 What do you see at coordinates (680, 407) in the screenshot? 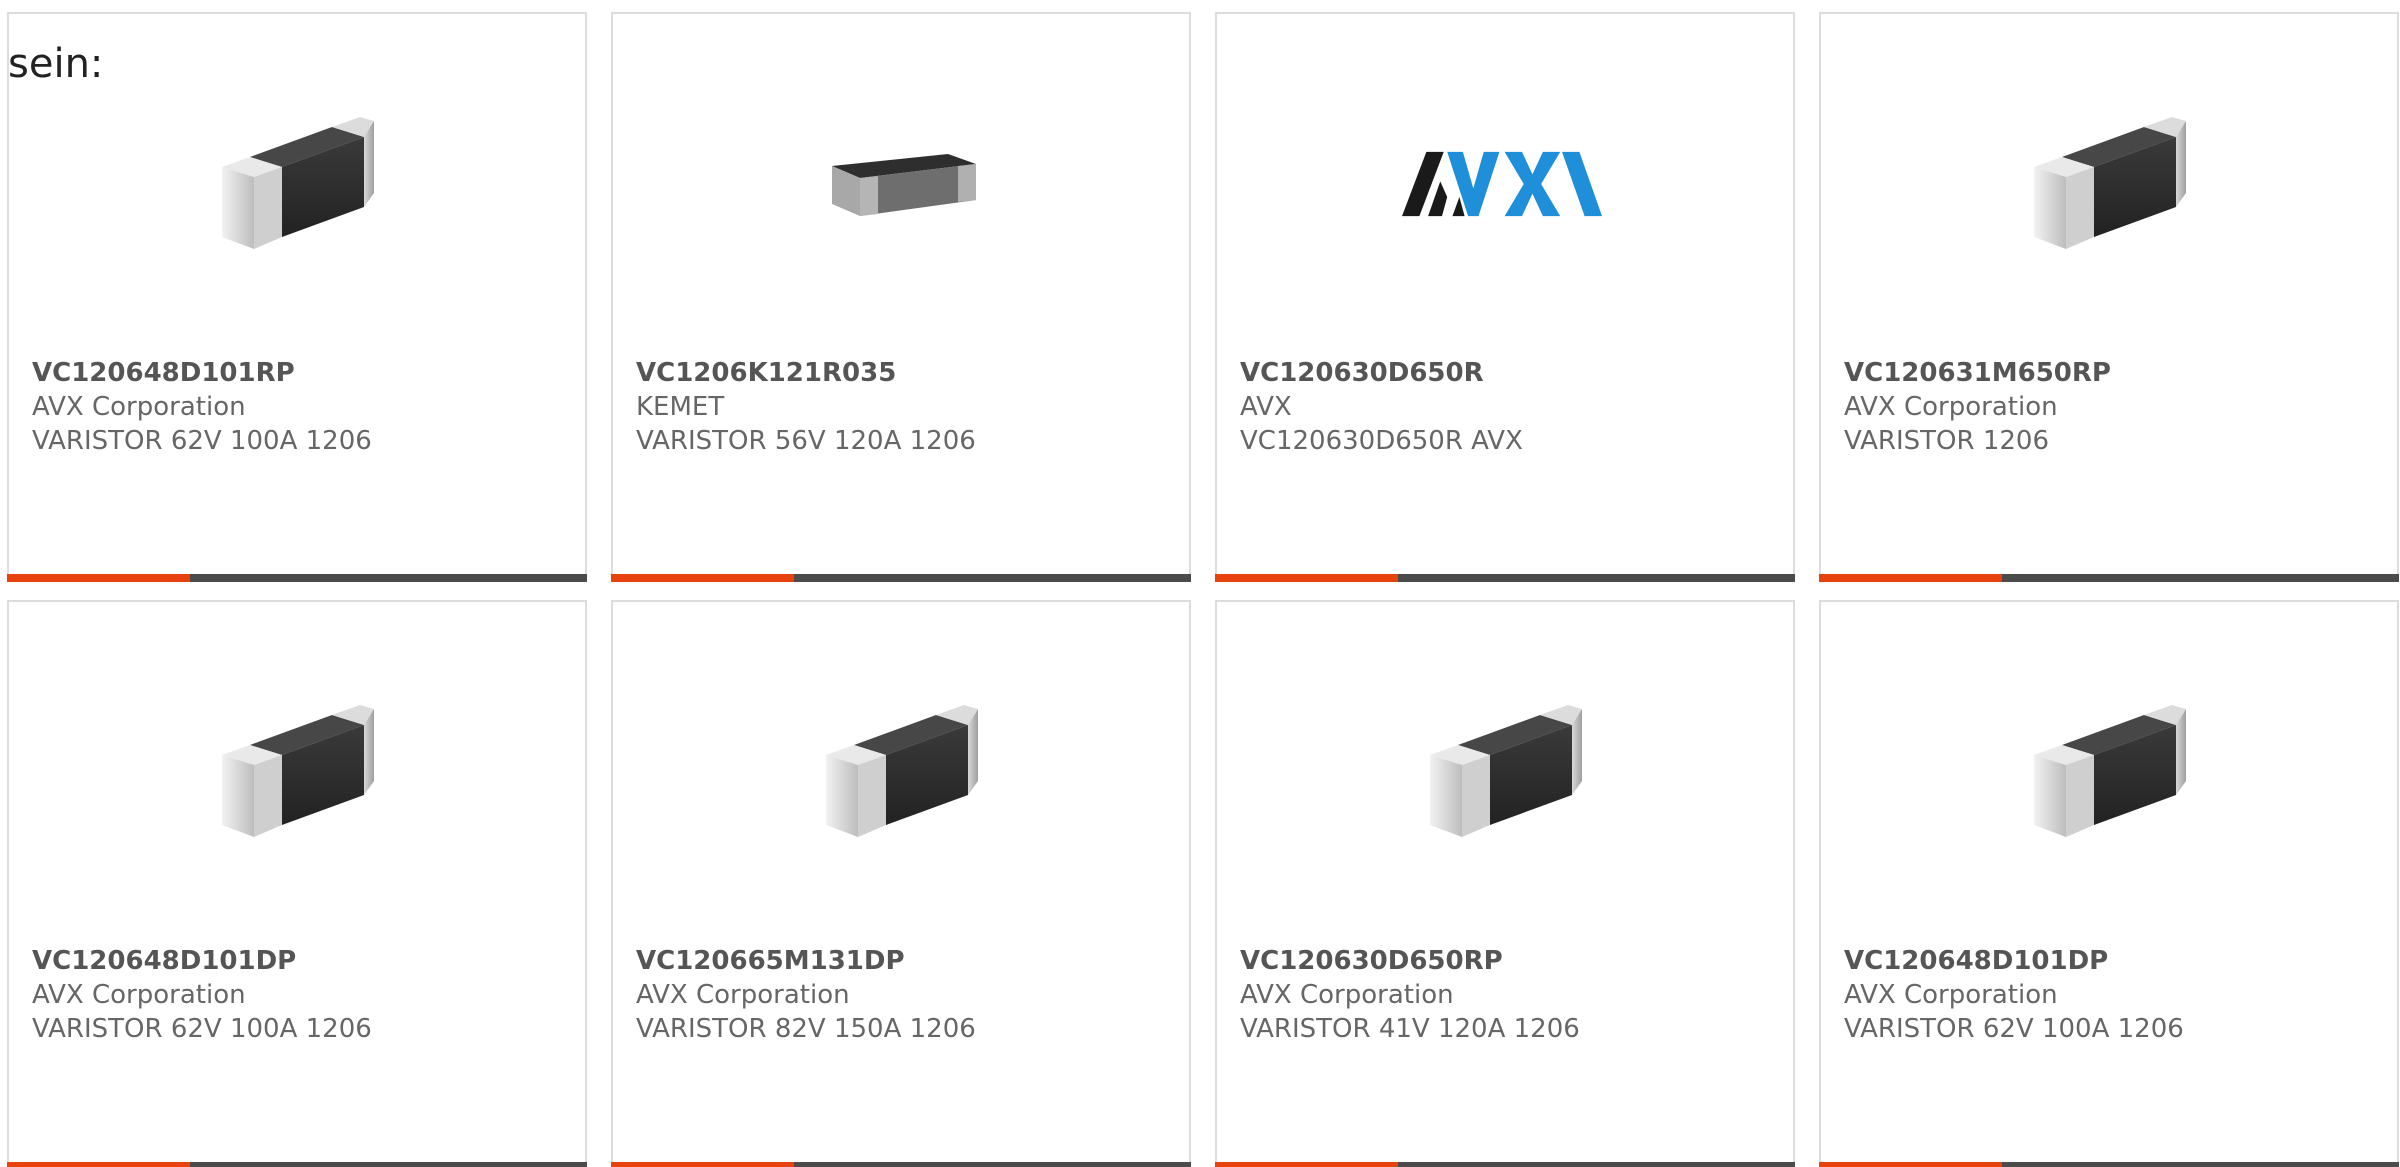
I see `manufacturer: KEMET` at bounding box center [680, 407].